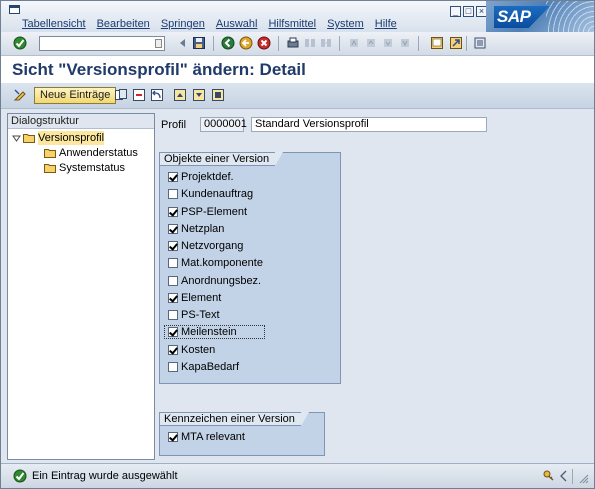 This screenshot has width=595, height=489. I want to click on checkbox-label: Projektdef., so click(207, 177).